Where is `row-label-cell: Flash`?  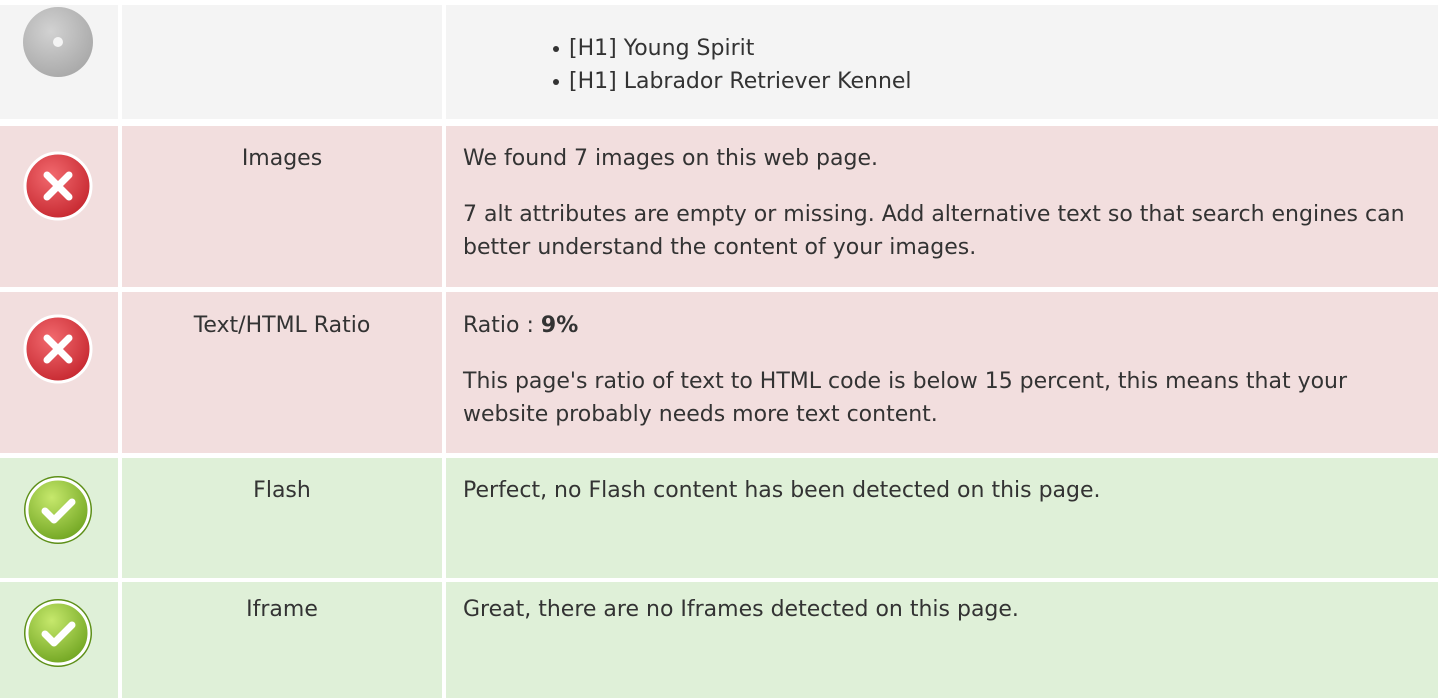
row-label-cell: Flash is located at coordinates (282, 518).